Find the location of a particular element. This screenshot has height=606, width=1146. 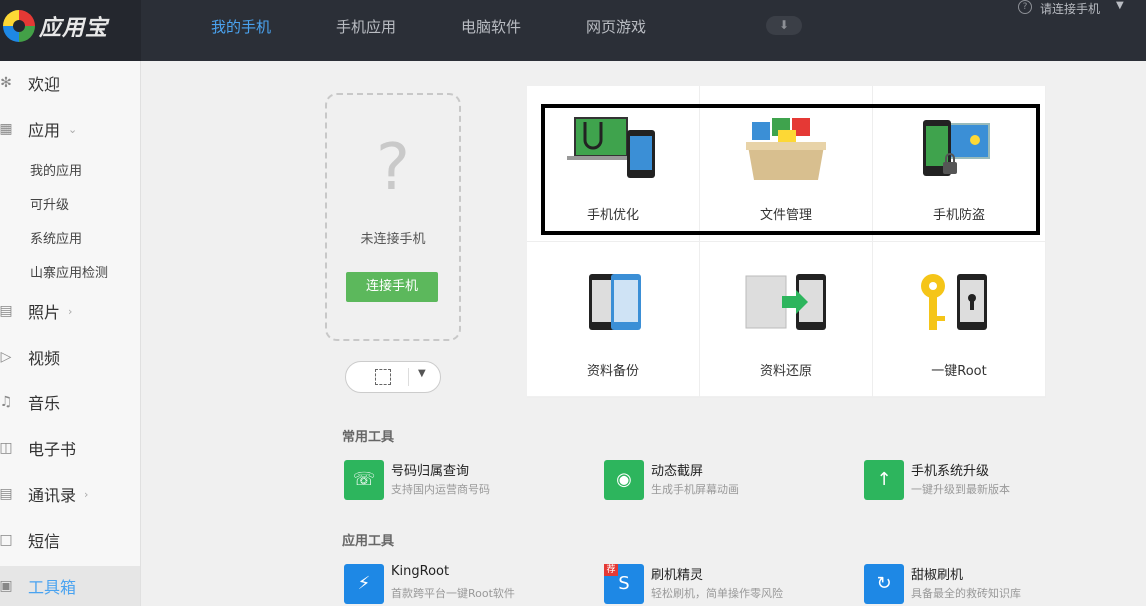

tool-name: 手机系统升级 is located at coordinates (950, 471).